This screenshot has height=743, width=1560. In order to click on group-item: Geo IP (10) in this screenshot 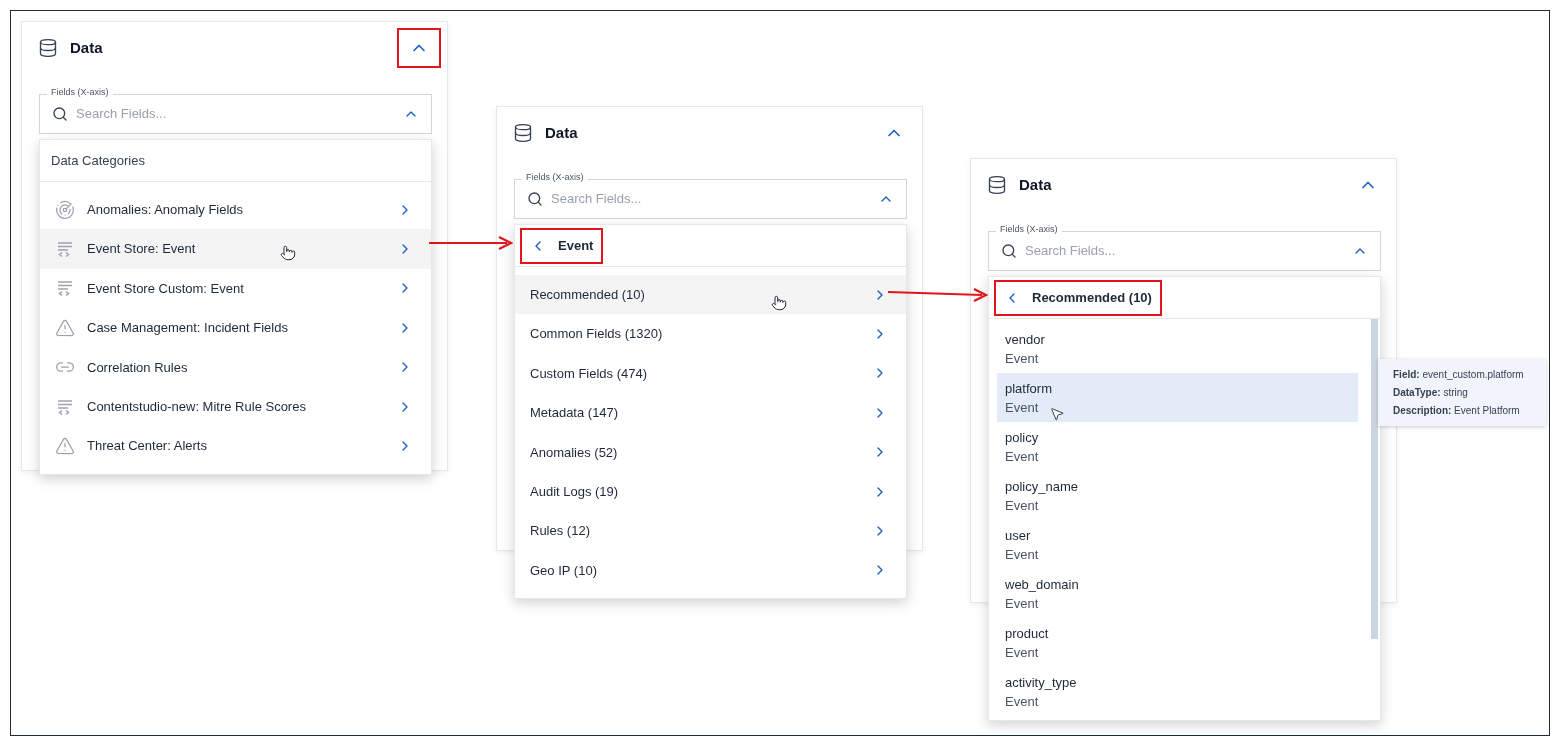, I will do `click(710, 570)`.